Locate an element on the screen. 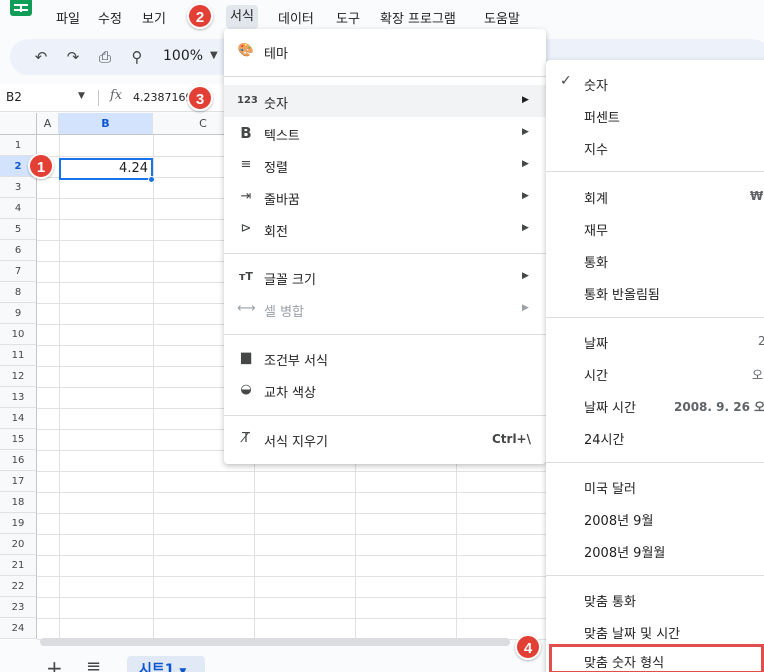 Image resolution: width=764 pixels, height=672 pixels. horizontal-scrollbar is located at coordinates (275, 642).